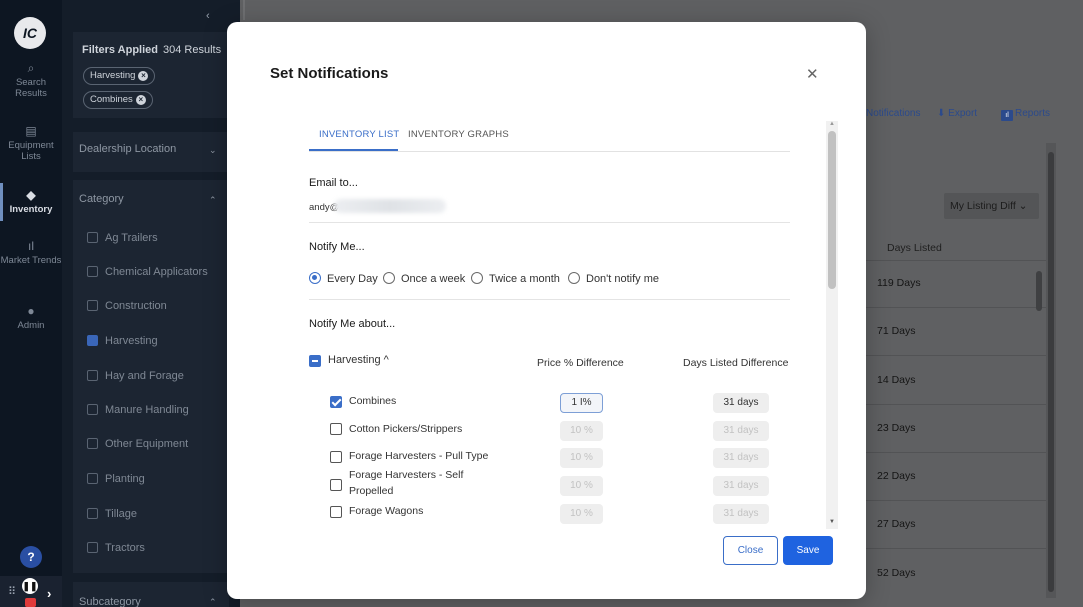 The image size is (1083, 607). I want to click on category-item-hay-and-forage: Hay and Forage, so click(135, 376).